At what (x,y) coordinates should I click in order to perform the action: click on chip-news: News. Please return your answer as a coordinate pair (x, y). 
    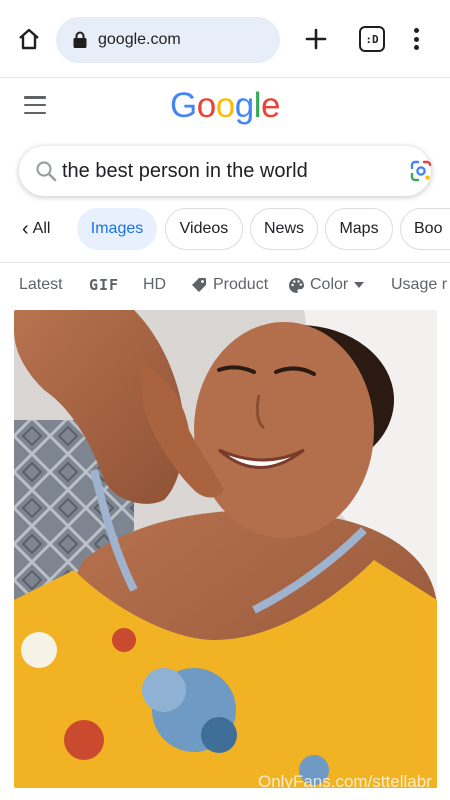
    Looking at the image, I should click on (284, 229).